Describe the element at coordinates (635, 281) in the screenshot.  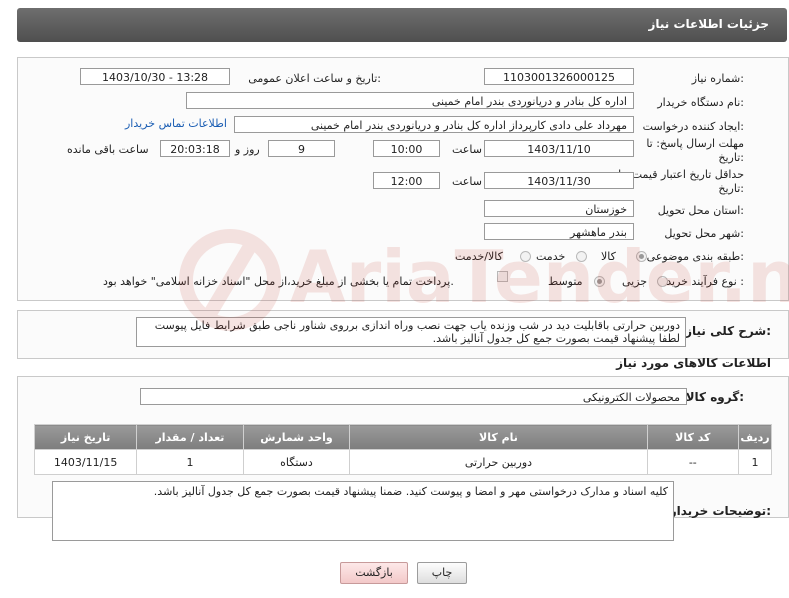
I see `purchase-option-minor: جزیی` at that location.